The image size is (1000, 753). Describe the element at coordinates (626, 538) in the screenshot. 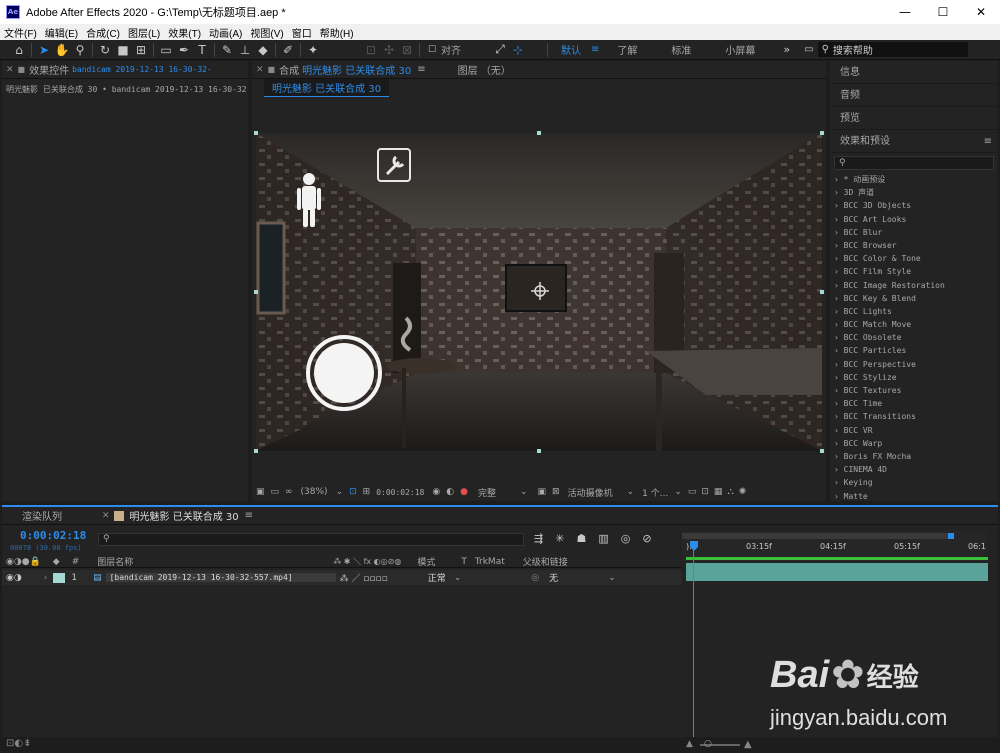

I see `motion-blur-icon: ◎` at that location.